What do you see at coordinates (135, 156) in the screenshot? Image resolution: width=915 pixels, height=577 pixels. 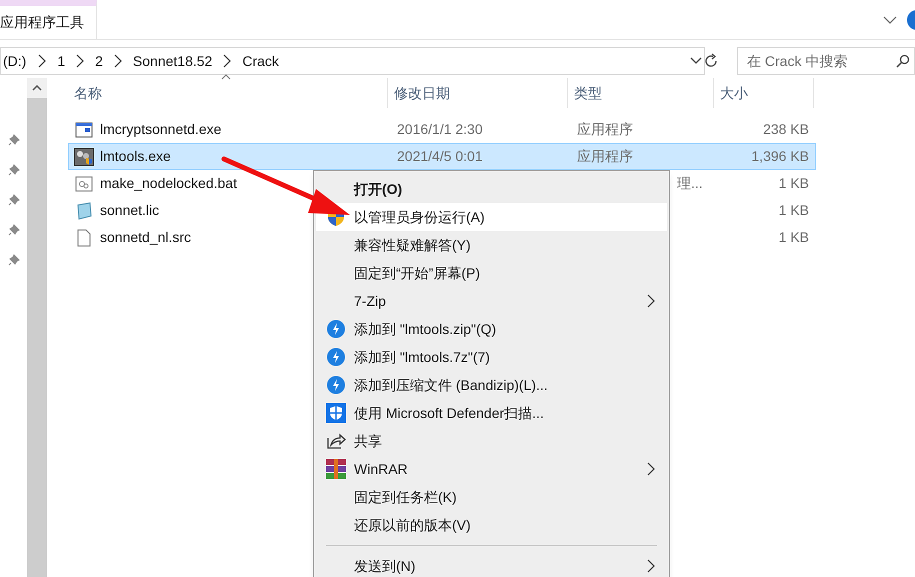 I see `file-name: lmtools.exe` at bounding box center [135, 156].